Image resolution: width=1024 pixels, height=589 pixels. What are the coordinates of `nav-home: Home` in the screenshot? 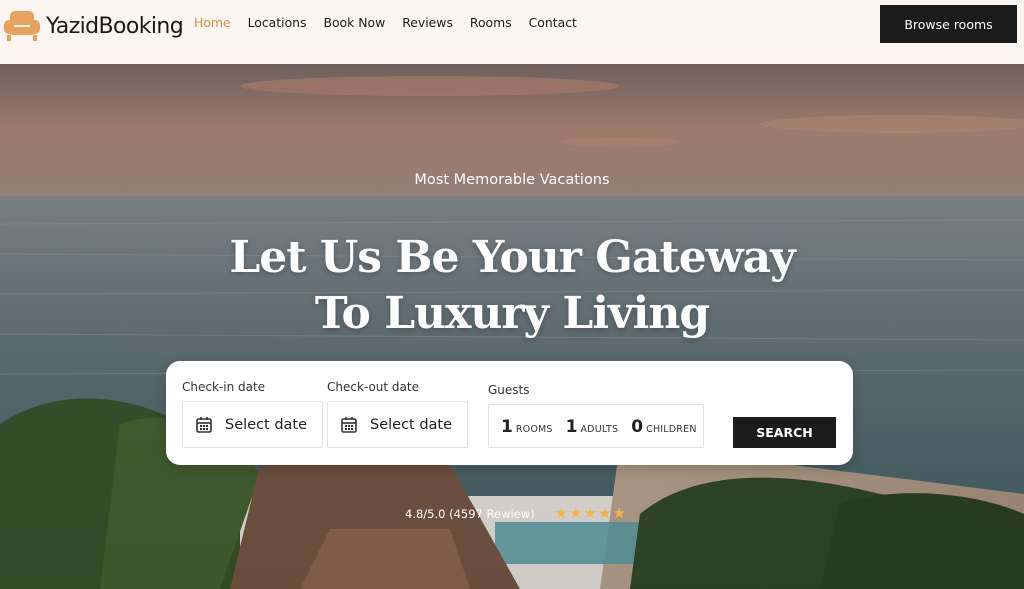 It's located at (212, 22).